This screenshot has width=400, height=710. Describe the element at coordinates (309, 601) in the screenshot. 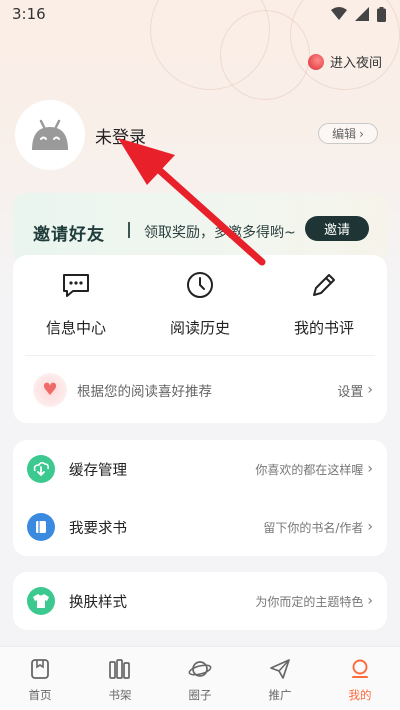

I see `list-item-hint: 为你而定的主题特色` at that location.